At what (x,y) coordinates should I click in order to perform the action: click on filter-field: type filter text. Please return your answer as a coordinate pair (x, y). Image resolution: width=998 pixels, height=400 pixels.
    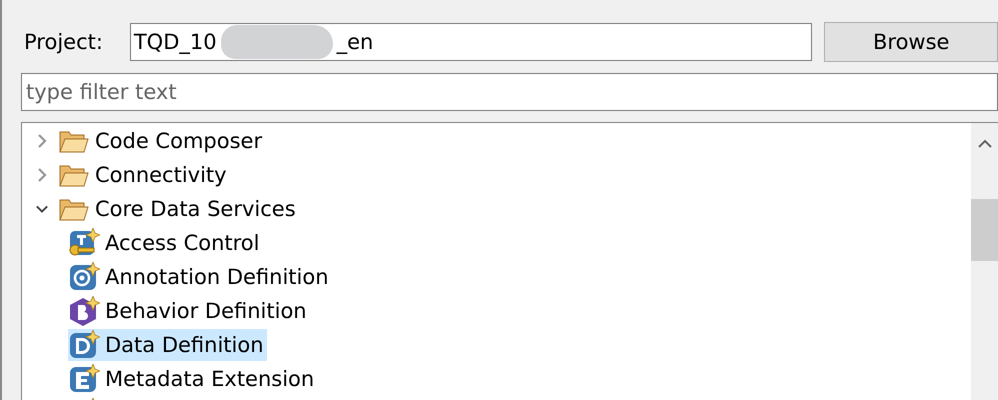
    Looking at the image, I should click on (509, 92).